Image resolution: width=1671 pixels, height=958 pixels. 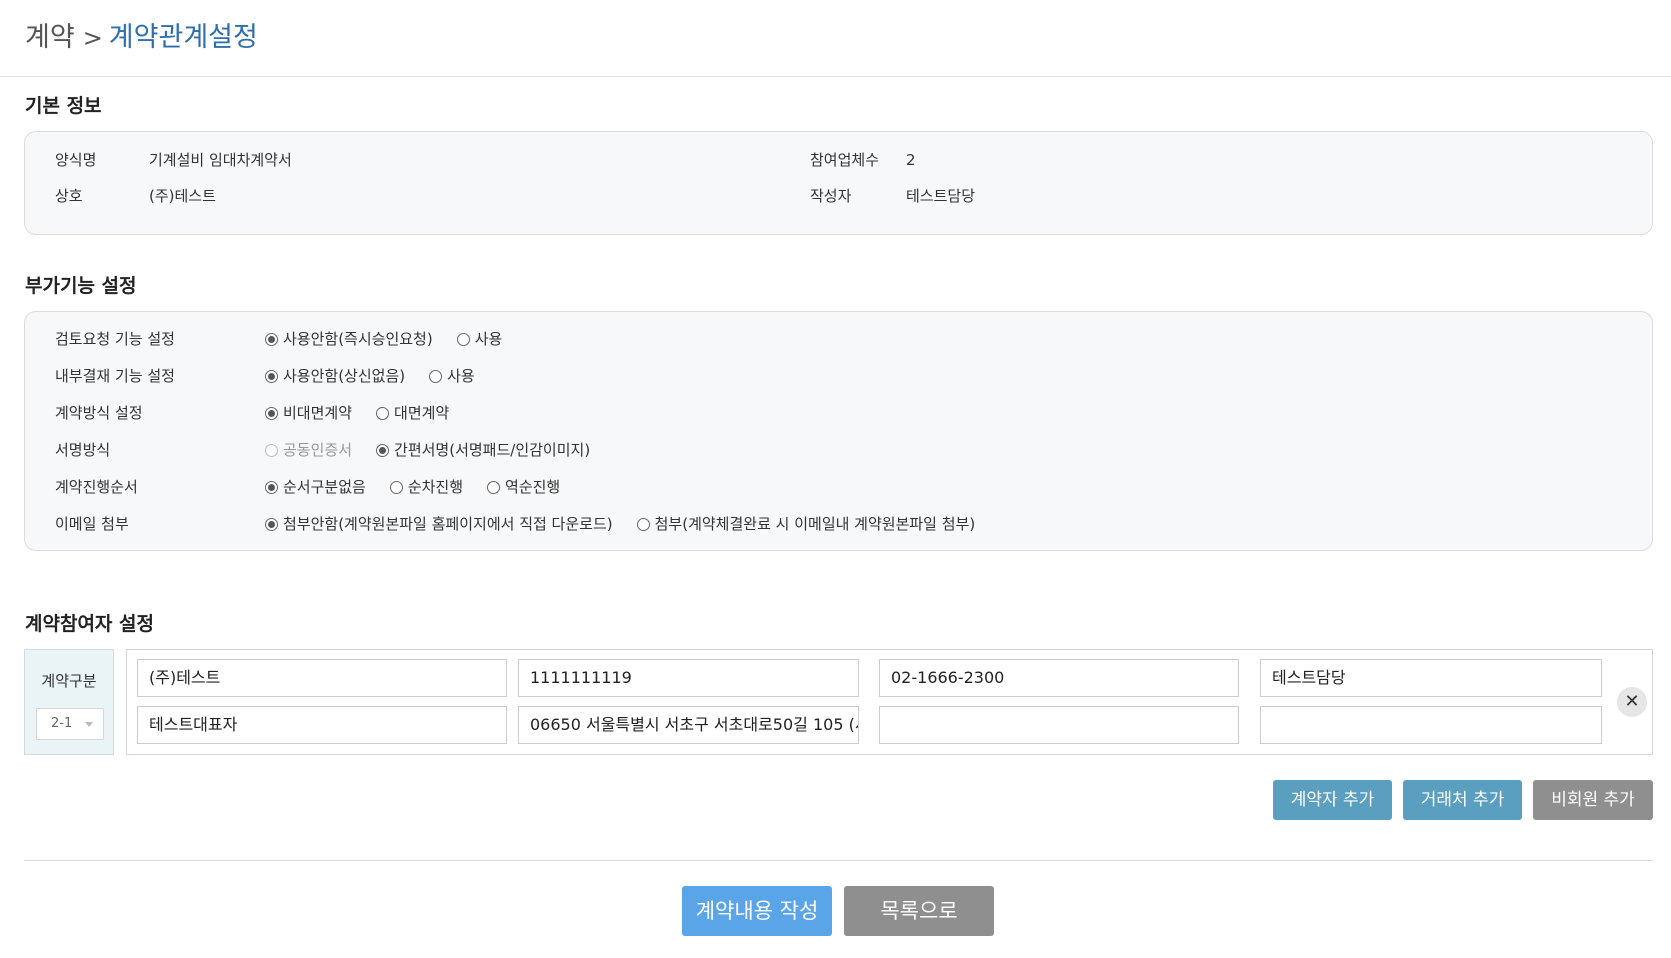 I want to click on company-name-field: (주)테스트, so click(x=322, y=678).